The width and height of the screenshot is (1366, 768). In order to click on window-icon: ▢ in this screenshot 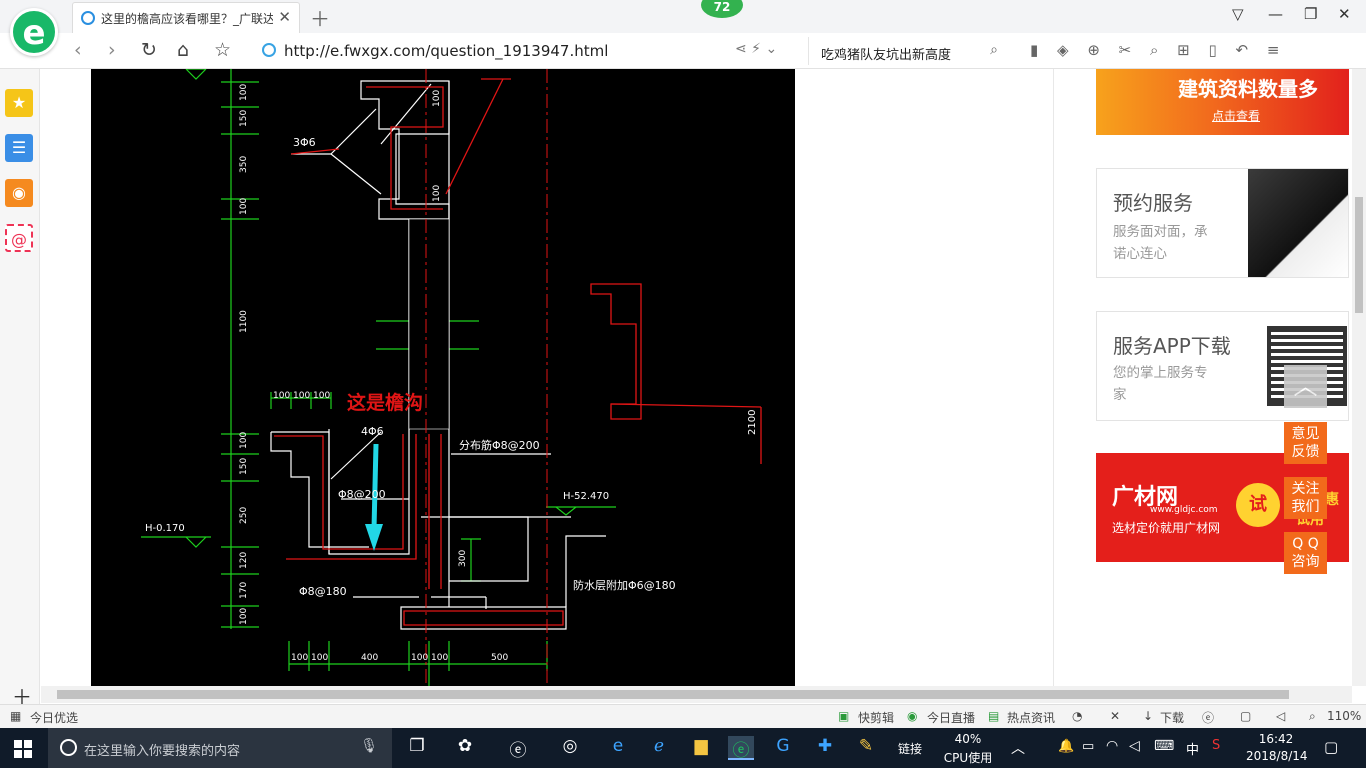, I will do `click(1245, 716)`.